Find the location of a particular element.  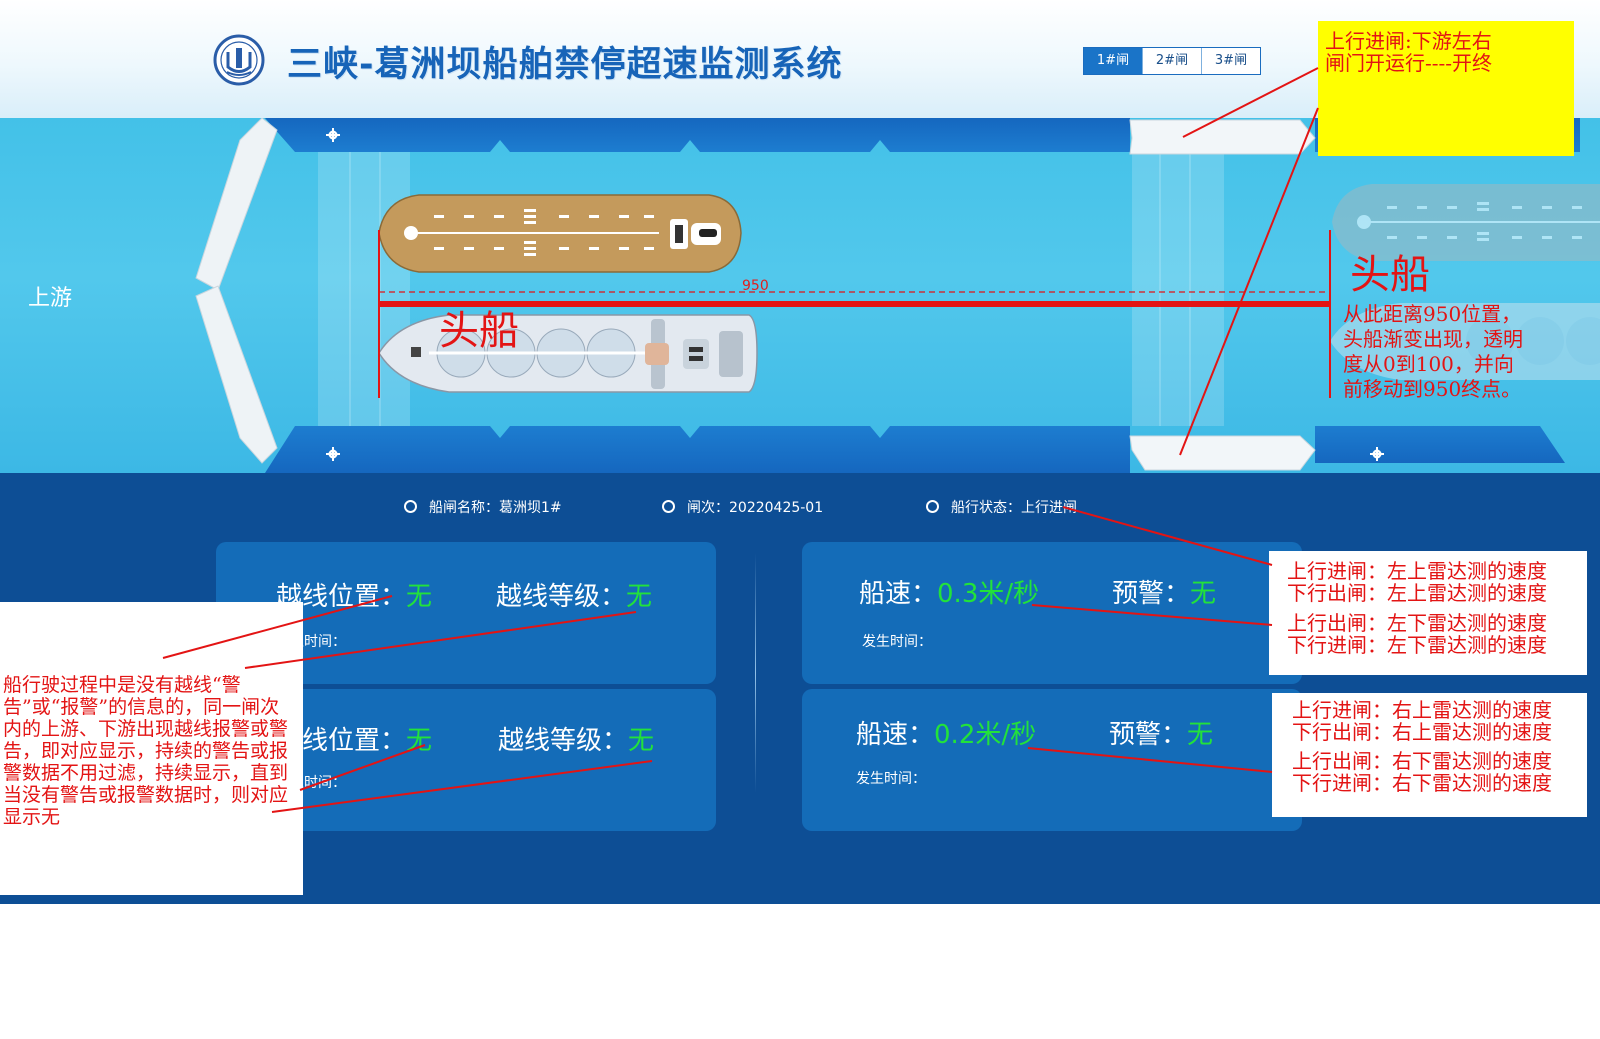

lock-name-text: 船闸名称：葛洲坝1# is located at coordinates (495, 508).